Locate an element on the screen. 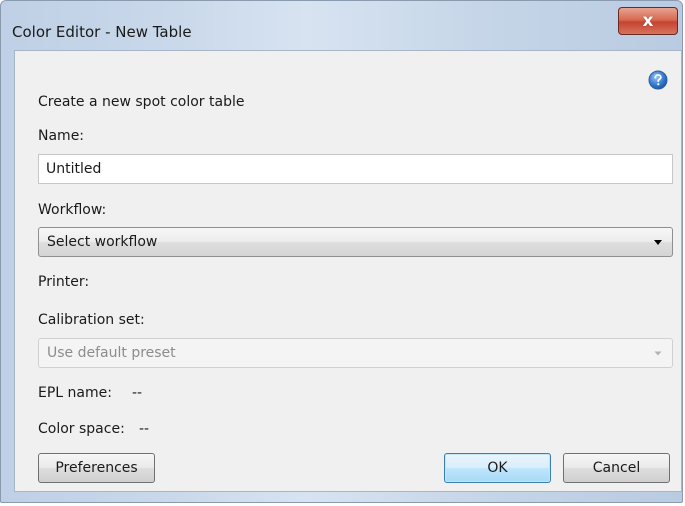  help-icon is located at coordinates (658, 80).